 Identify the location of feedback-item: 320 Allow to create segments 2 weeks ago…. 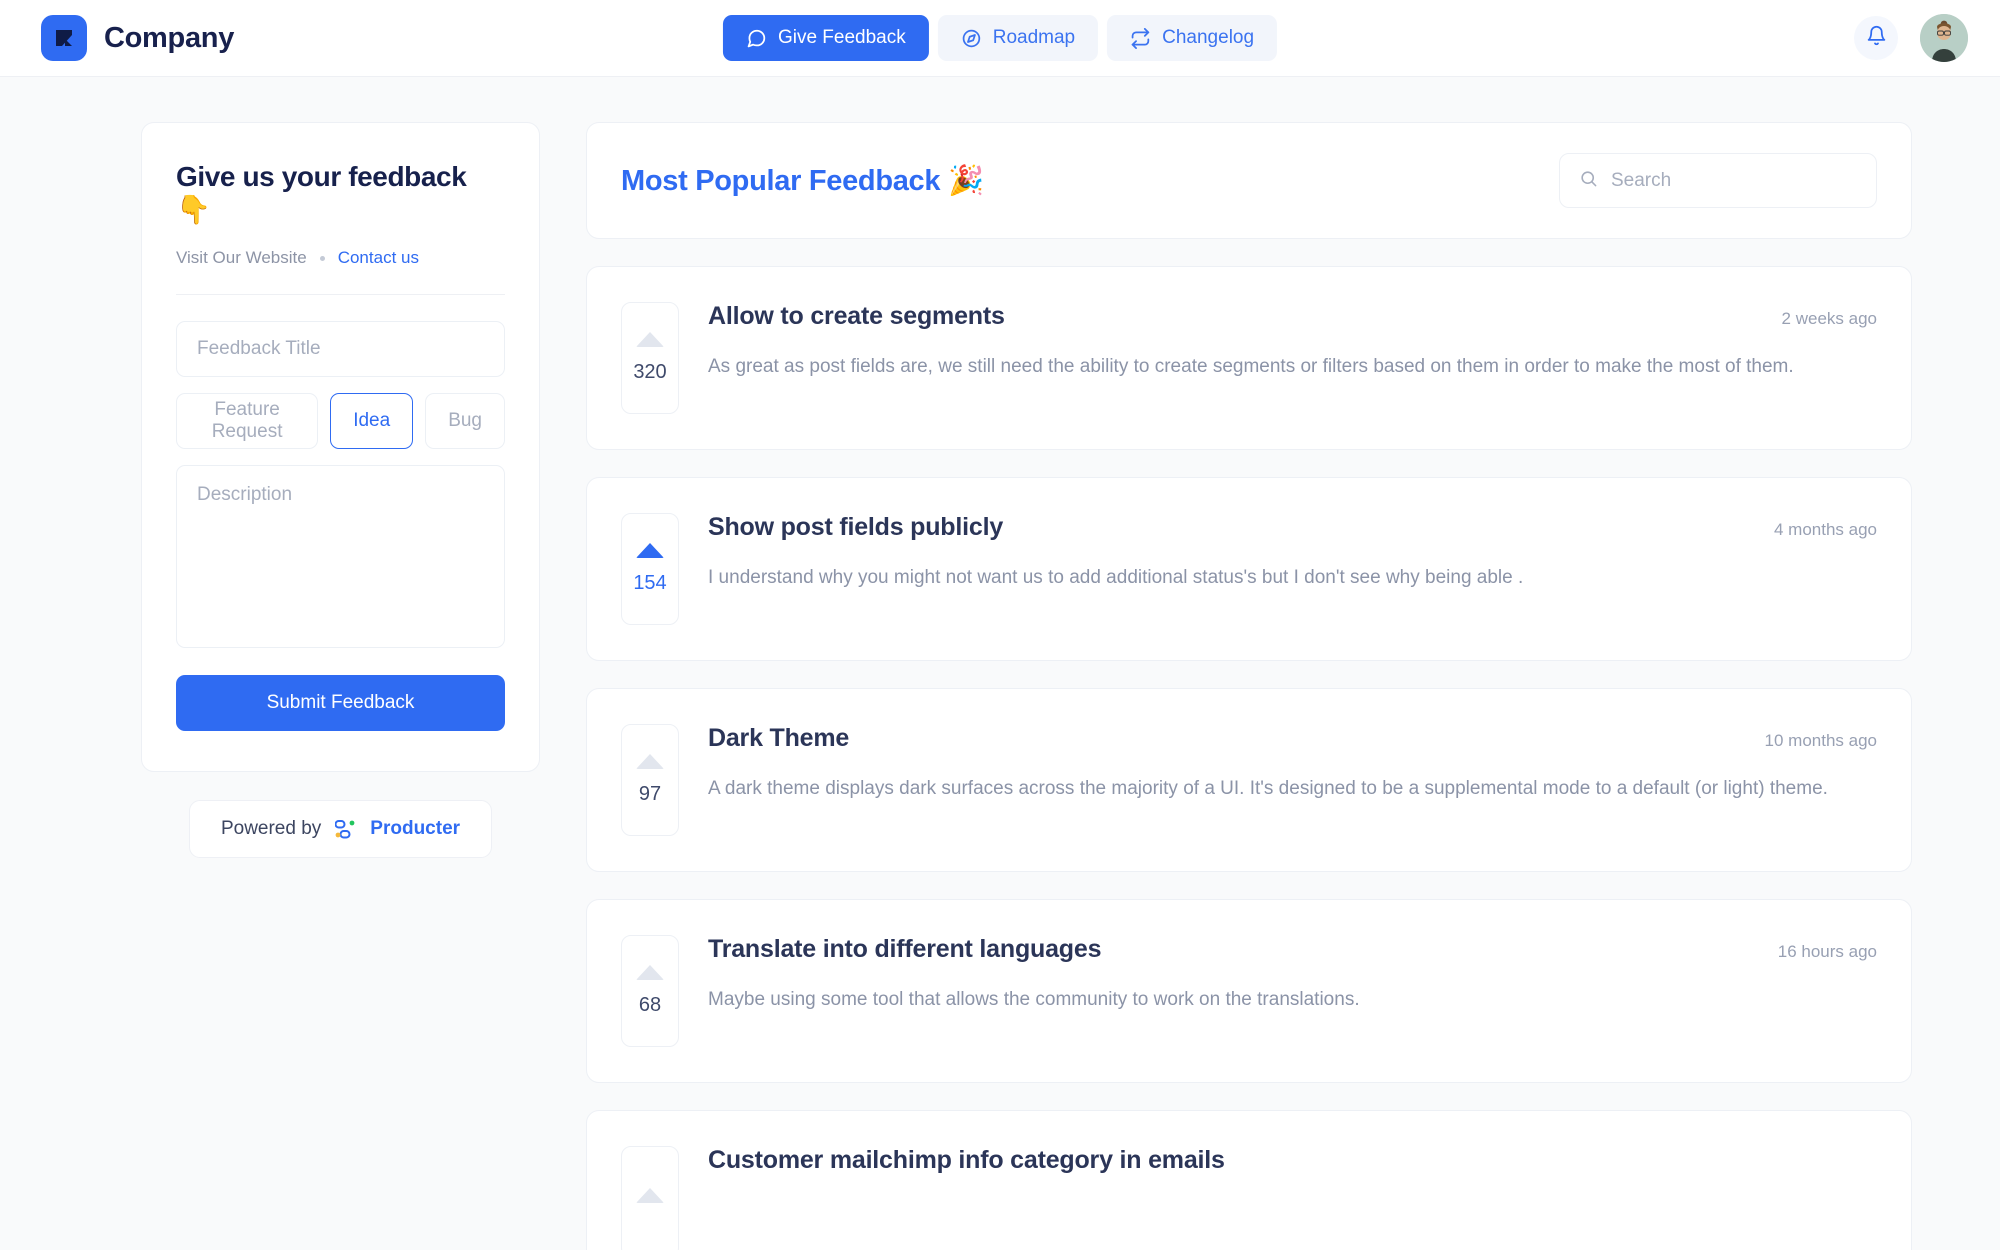
(1249, 358).